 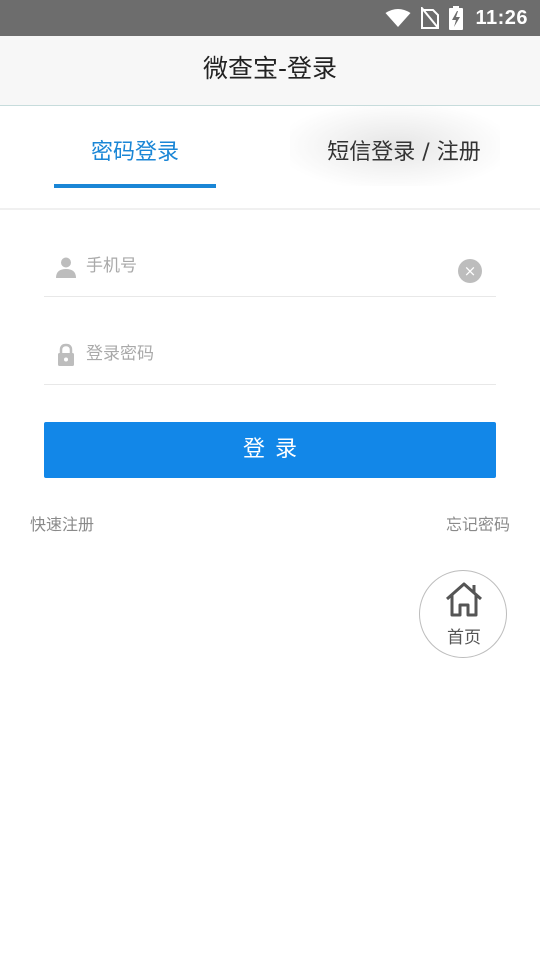 What do you see at coordinates (270, 68) in the screenshot?
I see `page-title: 微查宝-登录` at bounding box center [270, 68].